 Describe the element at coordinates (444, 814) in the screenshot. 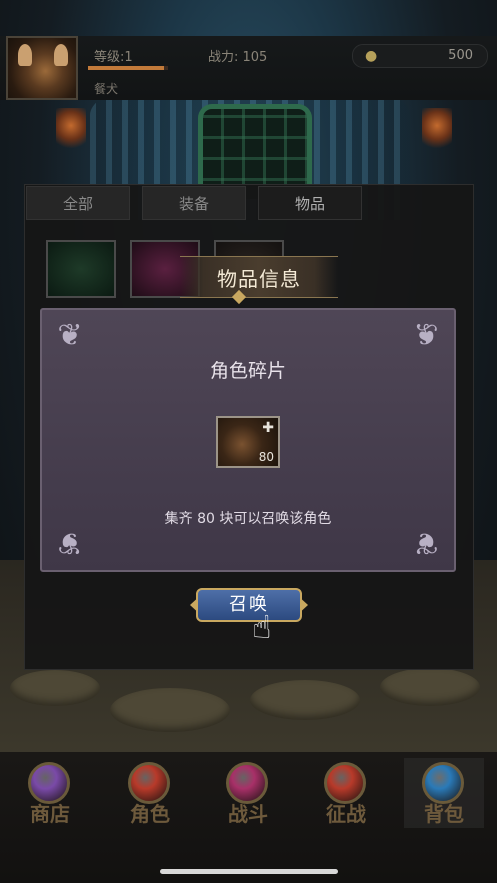

I see `nav-label: 背包` at that location.